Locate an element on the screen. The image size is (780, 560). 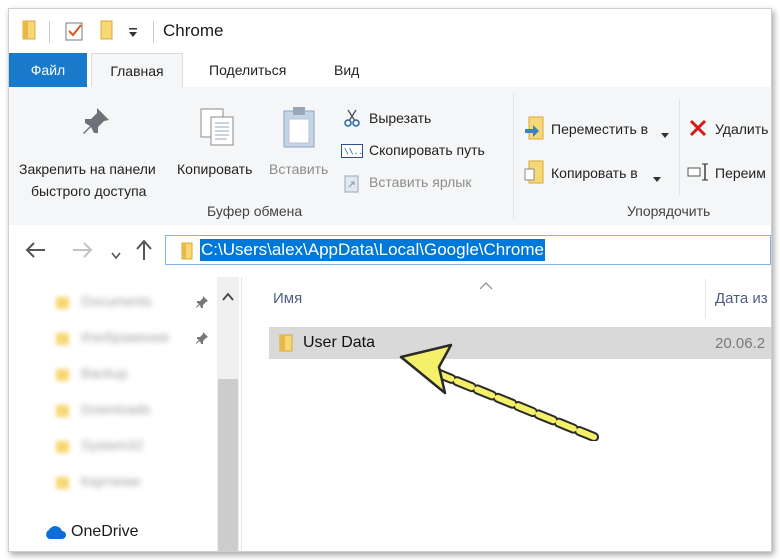
copy-to-button: Копировать в is located at coordinates (596, 173).